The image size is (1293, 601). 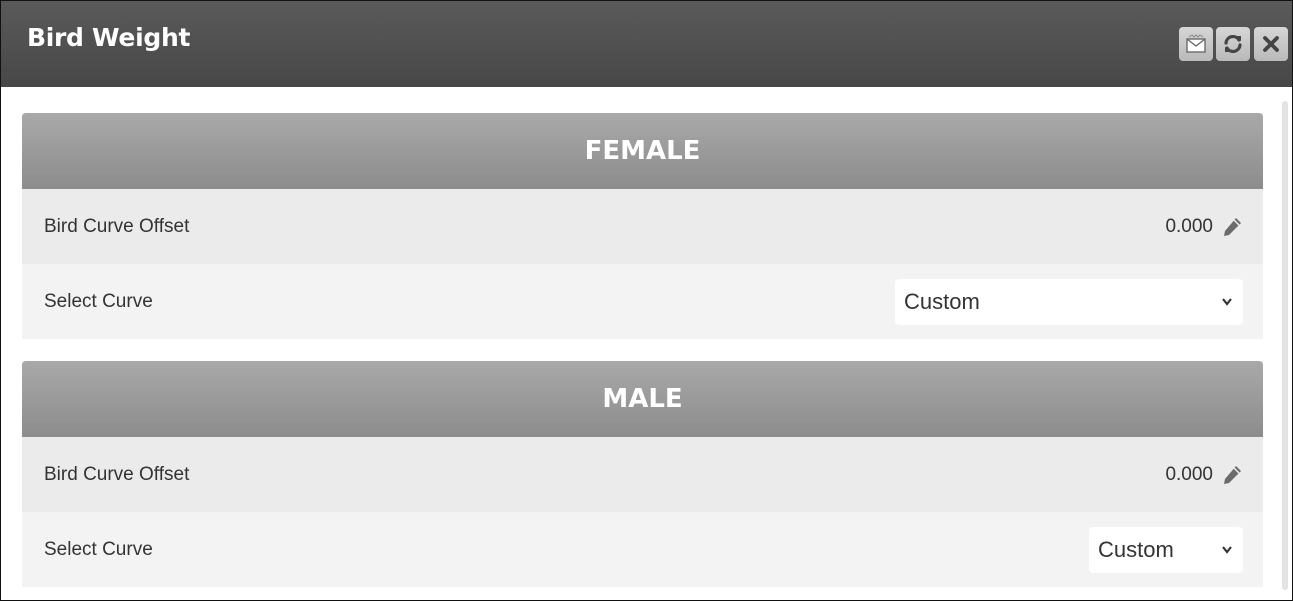 I want to click on male-curve-row: Select Curve Custom, so click(x=642, y=549).